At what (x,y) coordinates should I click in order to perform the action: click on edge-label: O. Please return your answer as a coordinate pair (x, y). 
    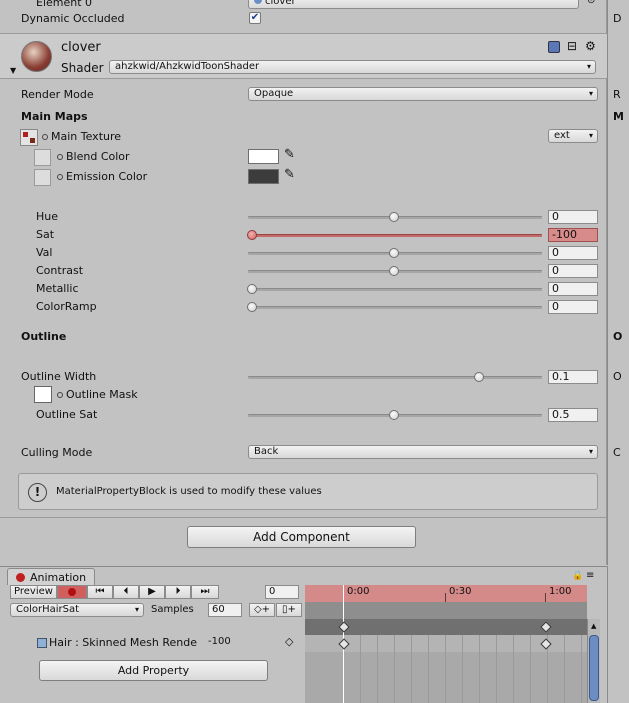
    Looking at the image, I should click on (618, 336).